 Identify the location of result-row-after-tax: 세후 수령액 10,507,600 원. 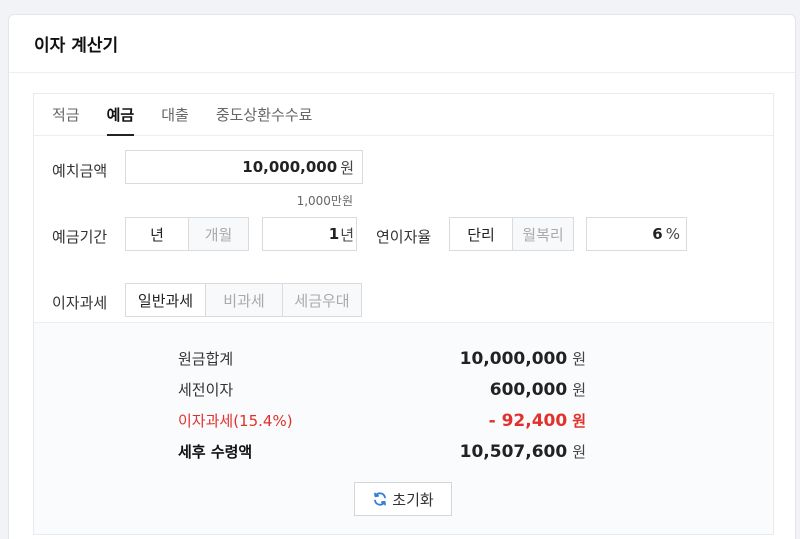
(382, 451).